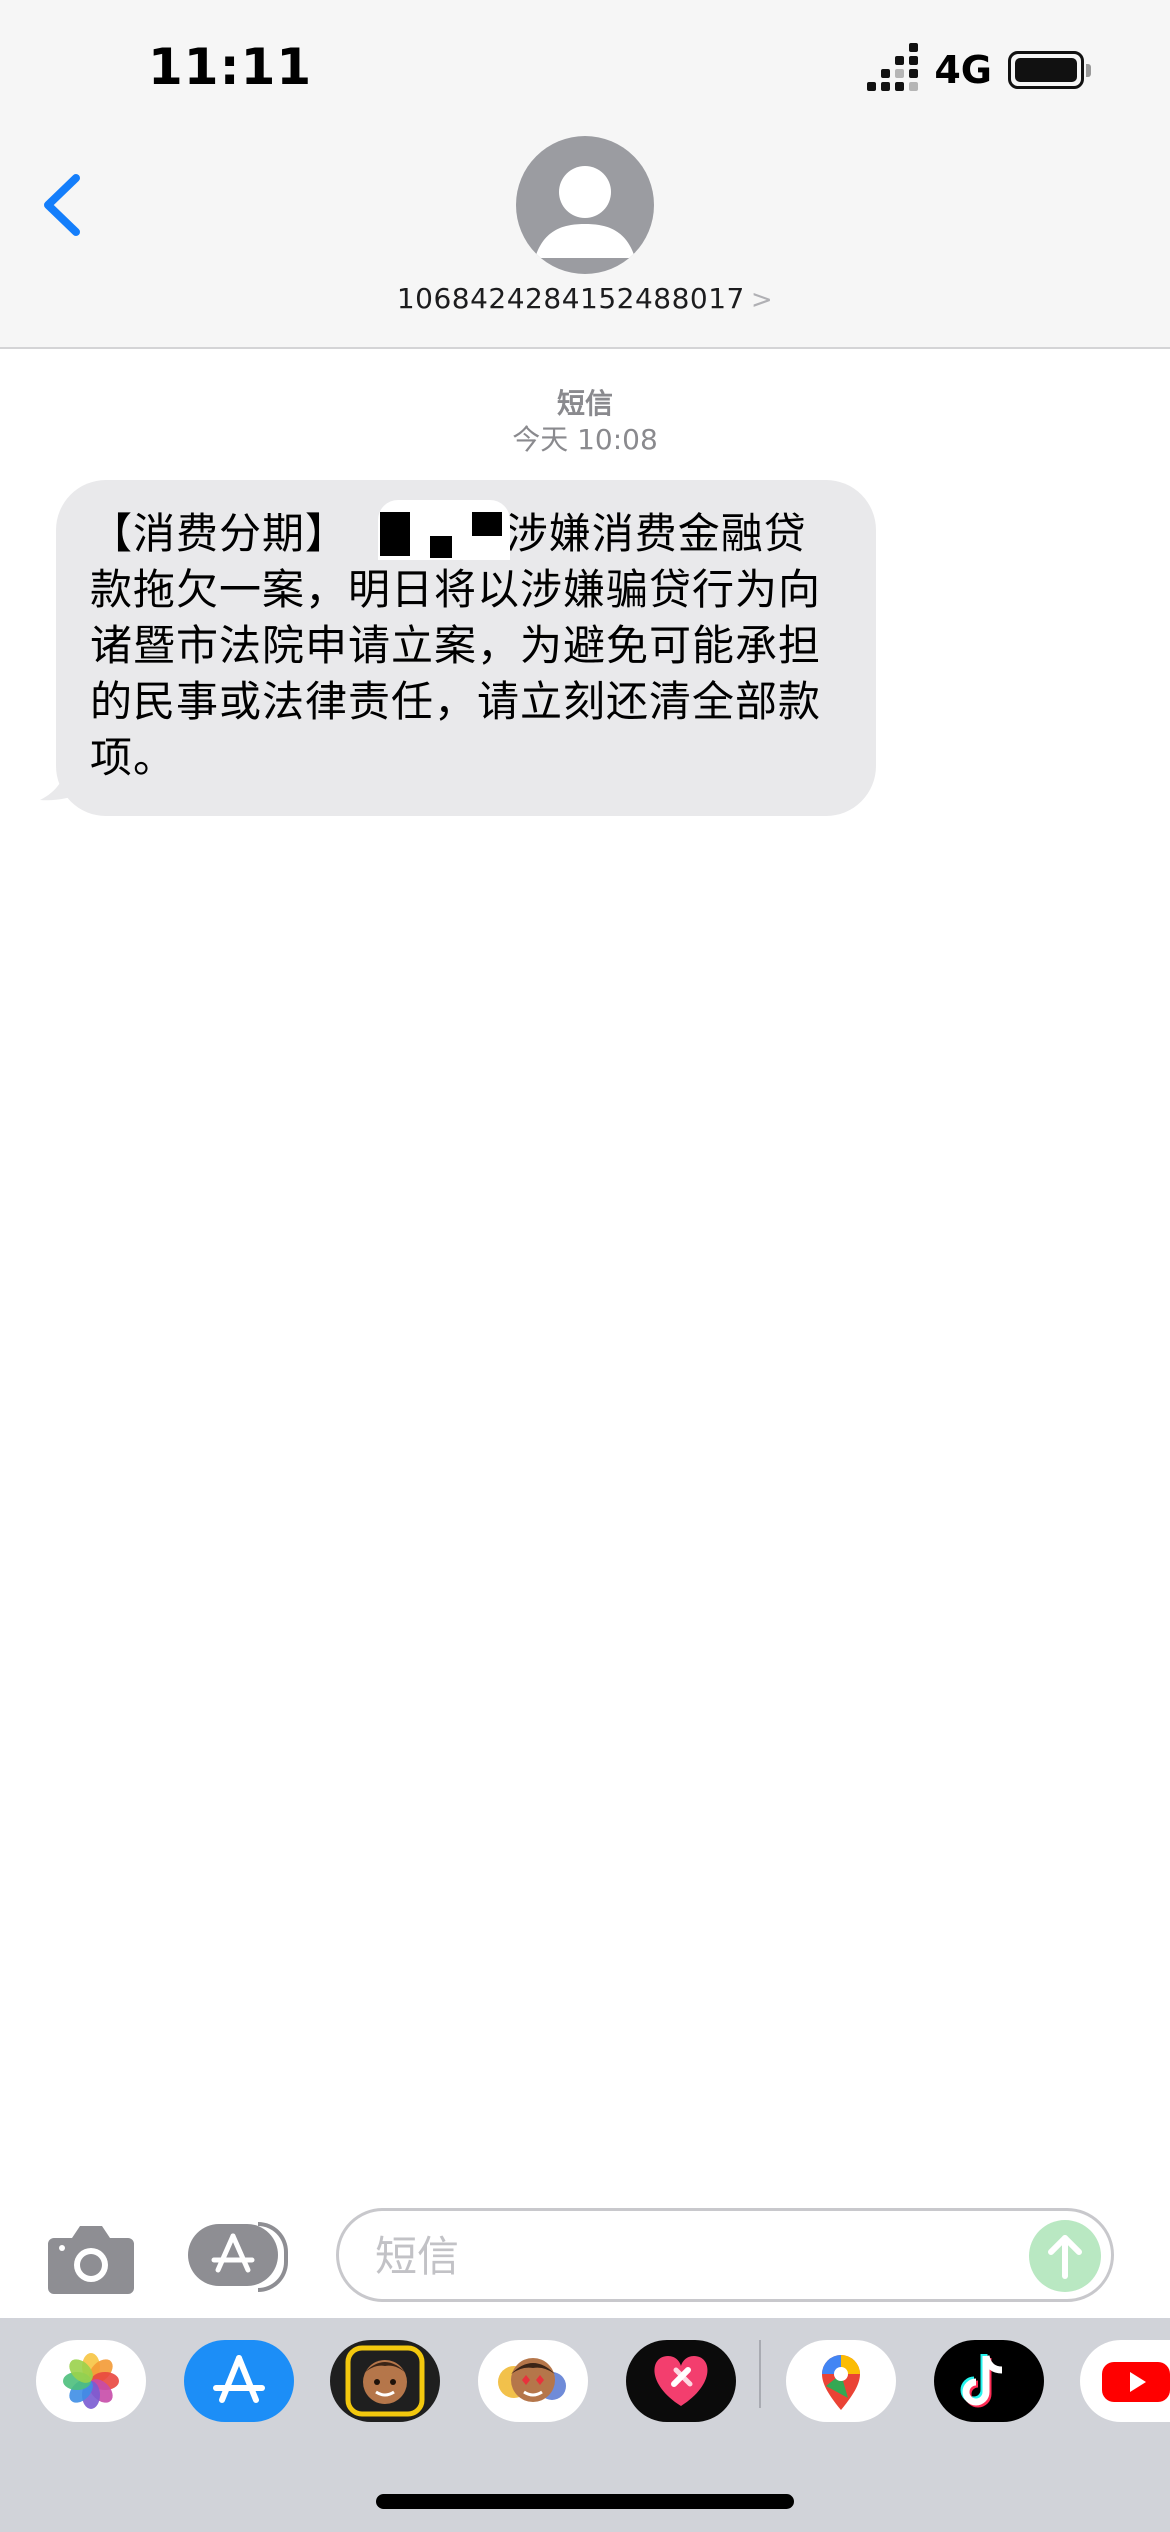 This screenshot has height=2532, width=1170. What do you see at coordinates (585, 439) in the screenshot?
I see `message-timestamp: 今天 10:08` at bounding box center [585, 439].